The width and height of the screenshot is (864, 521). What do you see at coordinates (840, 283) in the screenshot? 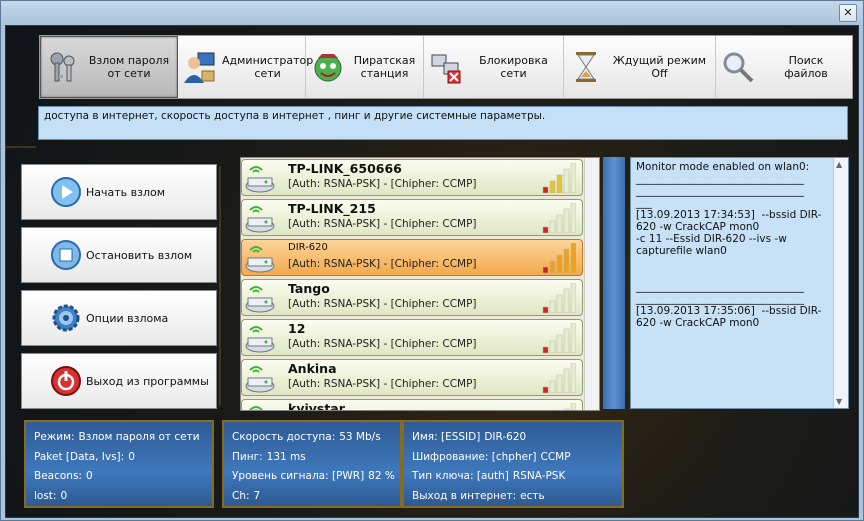
I see `log-scrollbar: ▲ ▼` at bounding box center [840, 283].